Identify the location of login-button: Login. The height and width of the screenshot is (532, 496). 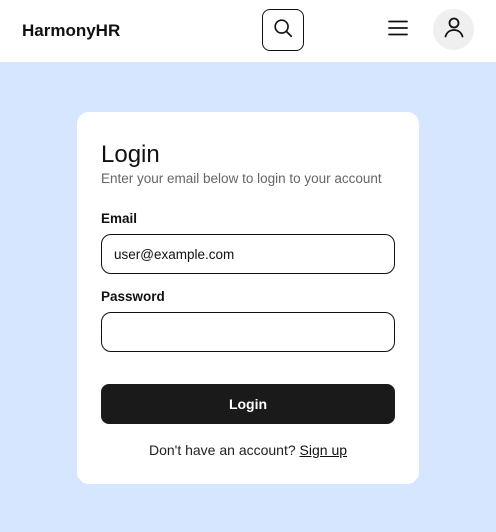
(248, 404).